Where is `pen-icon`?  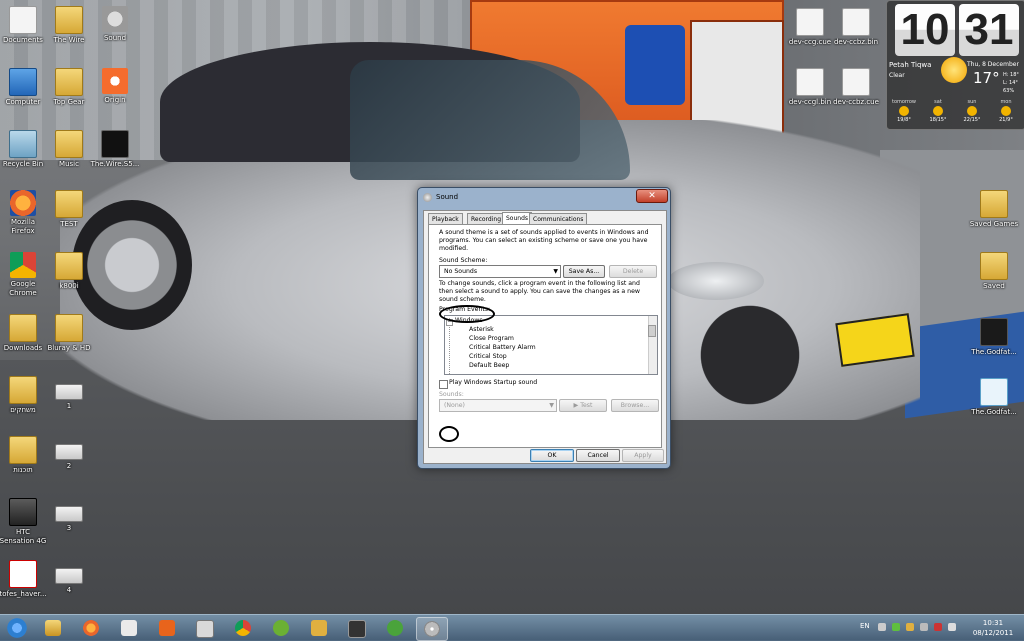
pen-icon is located at coordinates (319, 628).